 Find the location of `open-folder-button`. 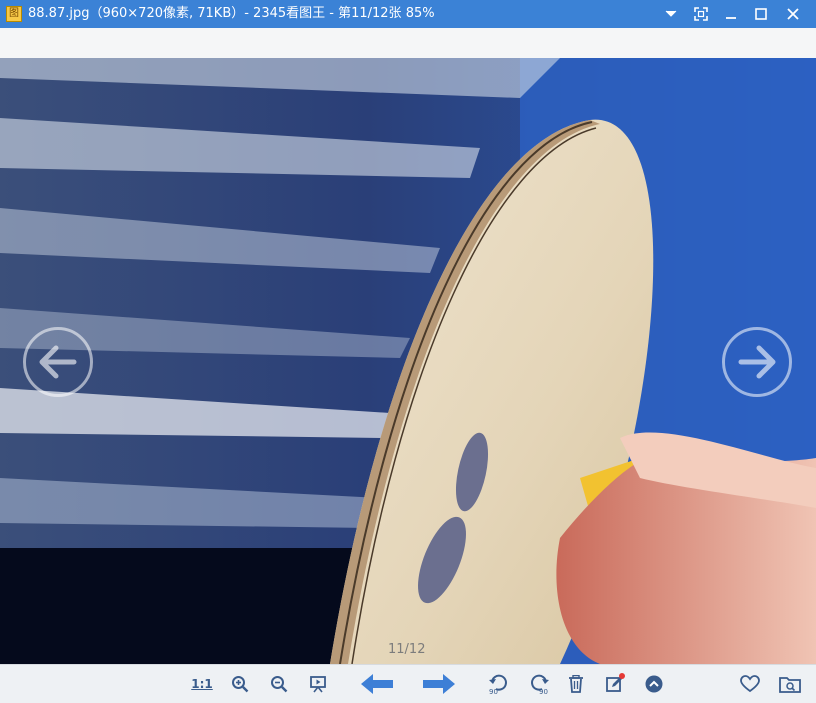

open-folder-button is located at coordinates (790, 684).